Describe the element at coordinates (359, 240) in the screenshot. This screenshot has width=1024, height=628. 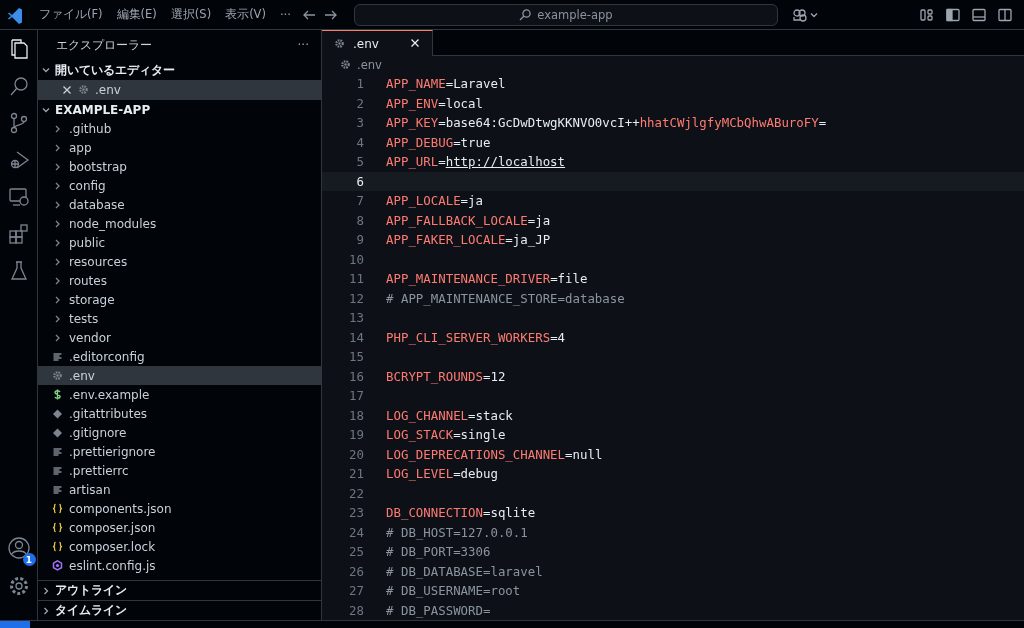
I see `line-number: 9` at that location.